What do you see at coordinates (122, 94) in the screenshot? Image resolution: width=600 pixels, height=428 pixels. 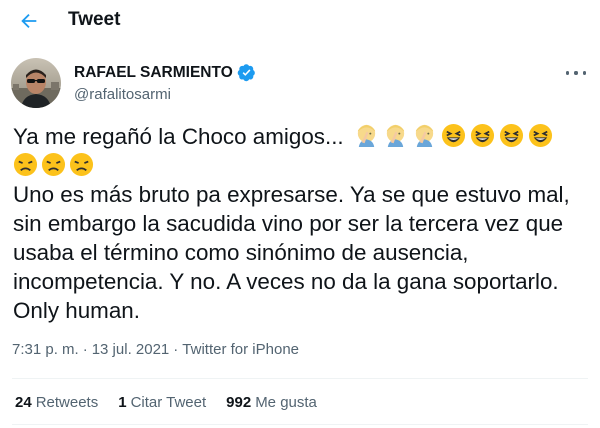 I see `author-handle: @rafalitosarmi` at bounding box center [122, 94].